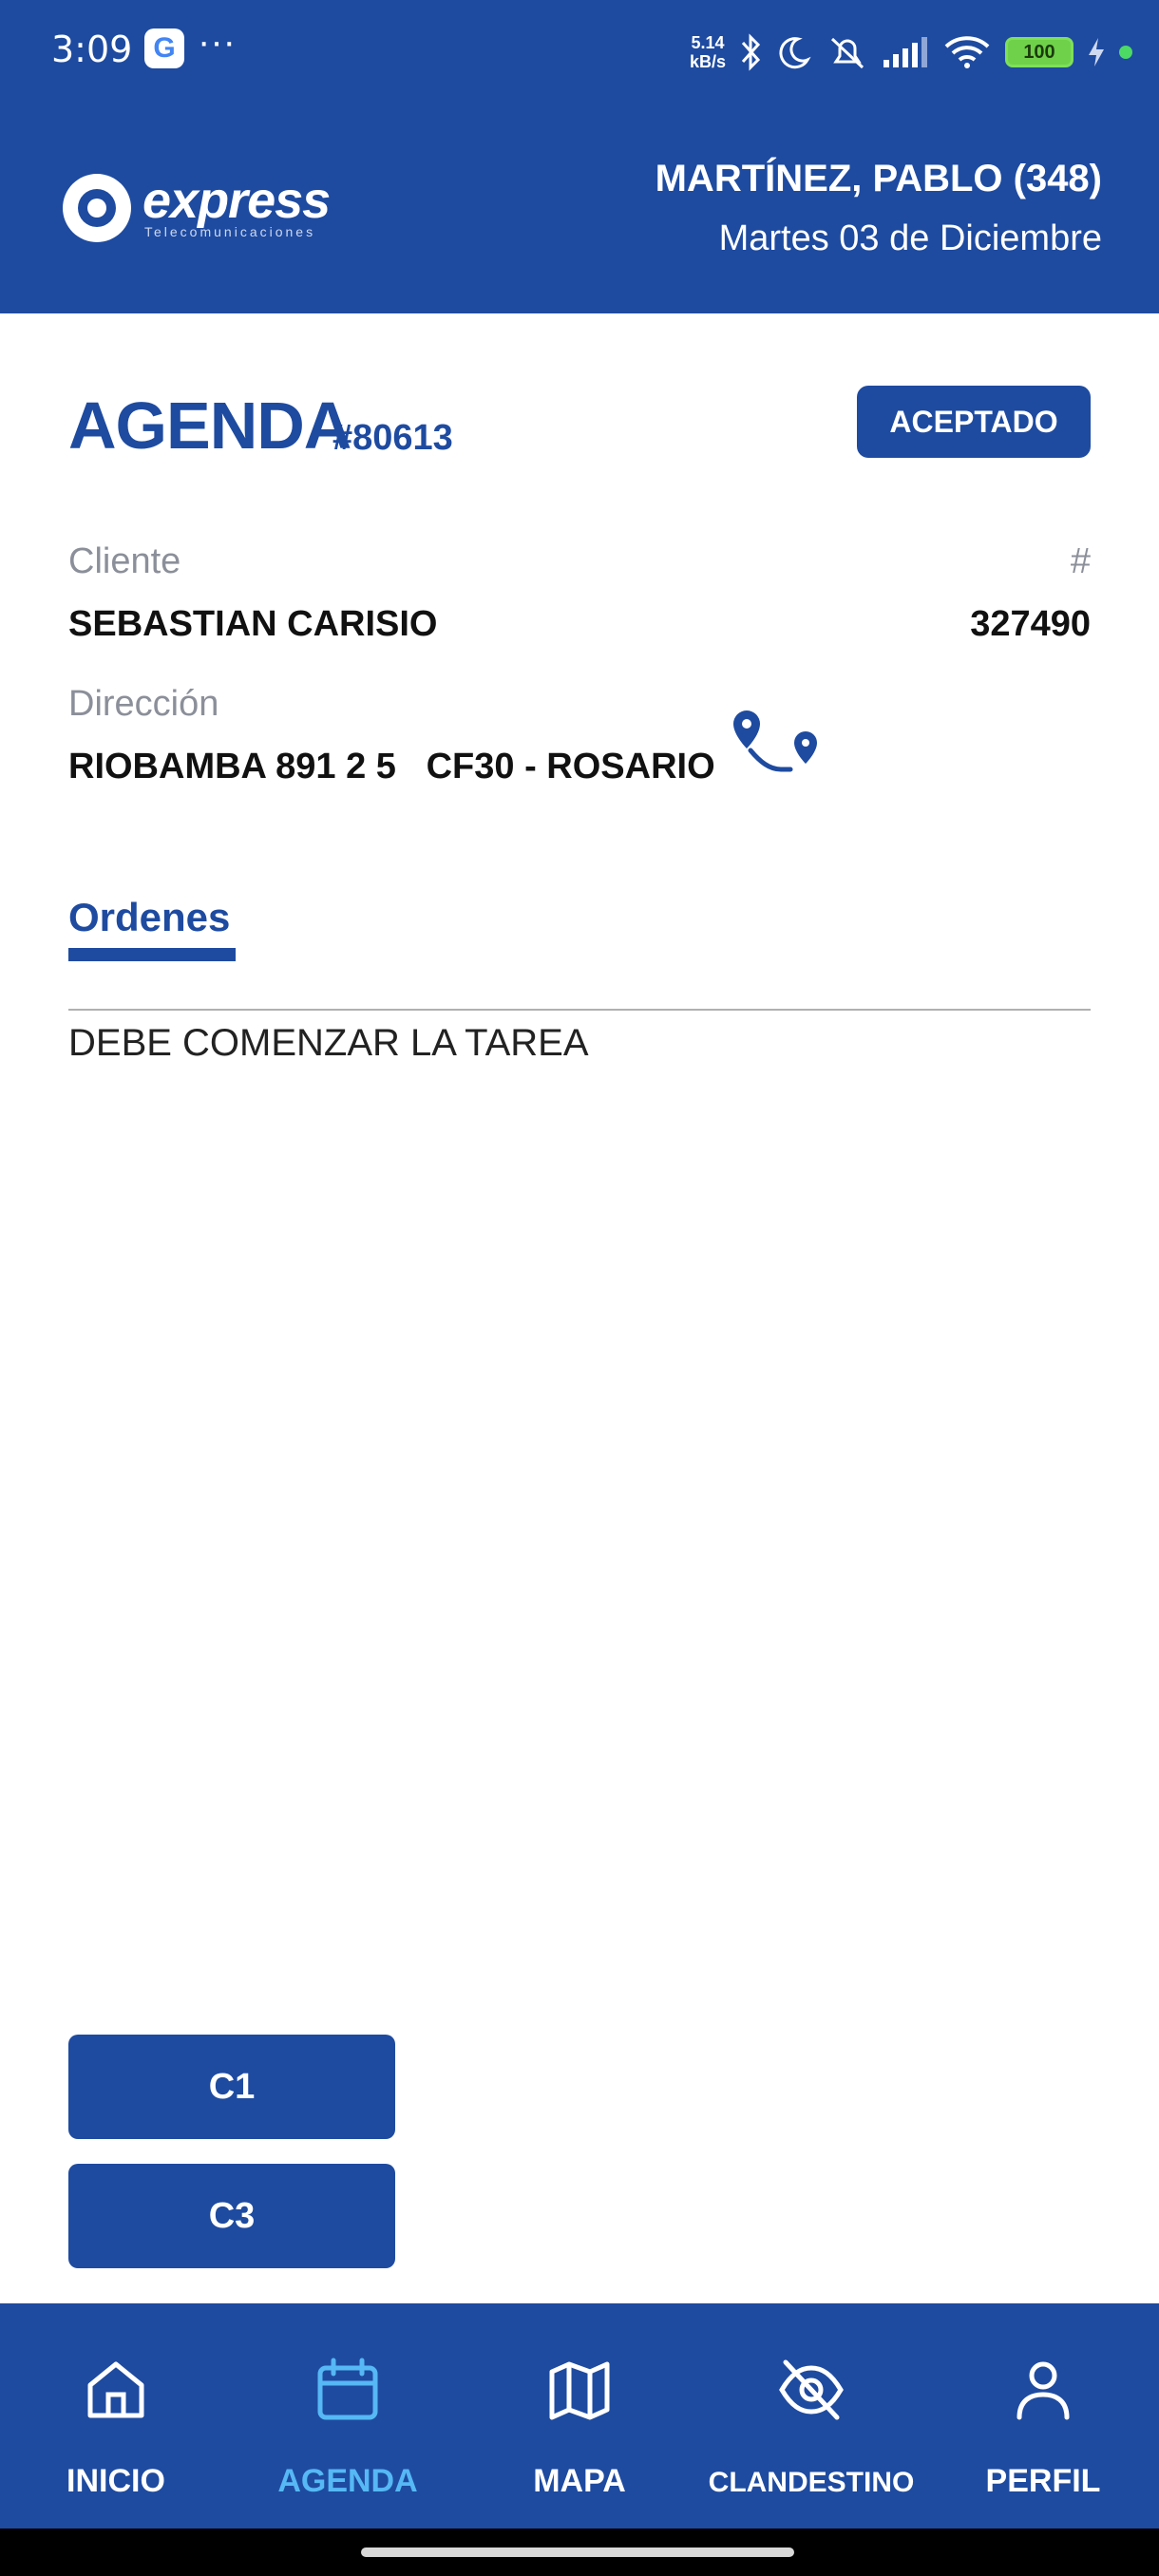  I want to click on eye-off-icon, so click(811, 2389).